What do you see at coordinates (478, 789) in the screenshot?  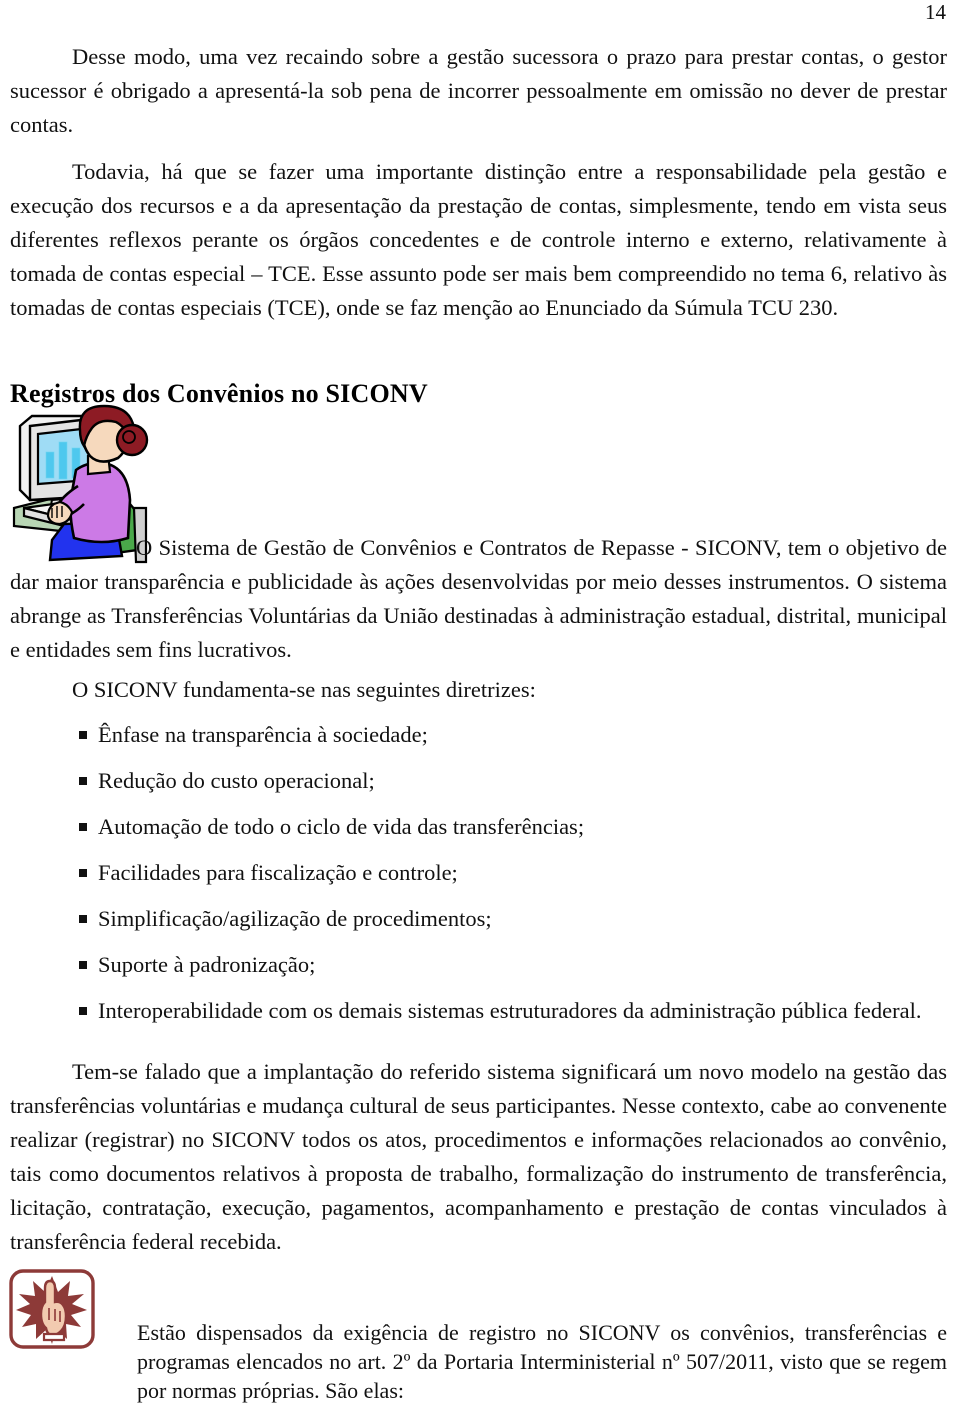 I see `list-item: Redução do custo operacional;` at bounding box center [478, 789].